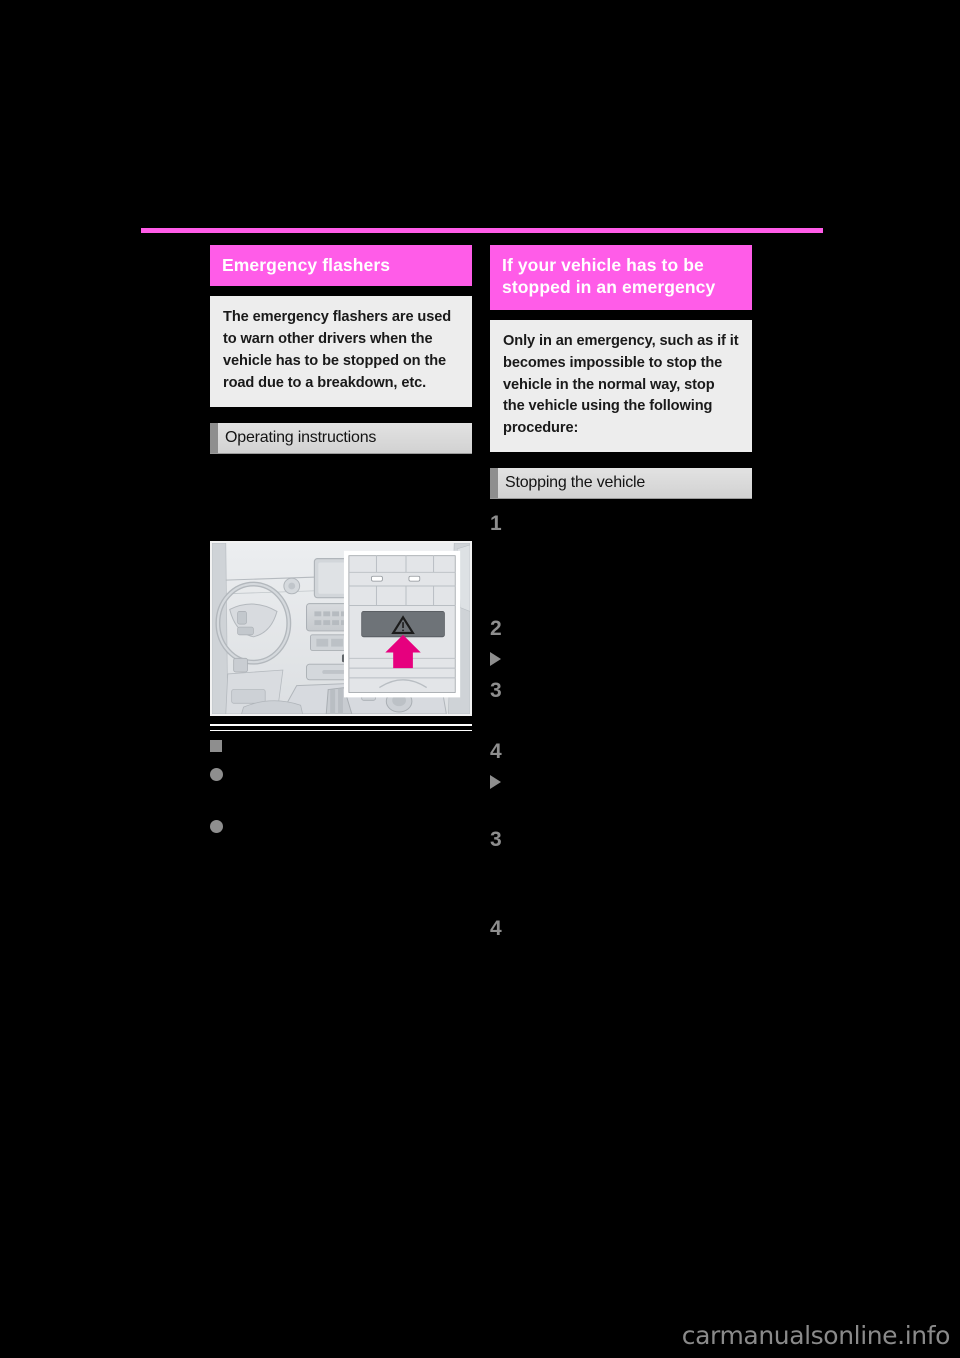 The width and height of the screenshot is (960, 1358). What do you see at coordinates (621, 628) in the screenshot?
I see `procedure-step: 2` at bounding box center [621, 628].